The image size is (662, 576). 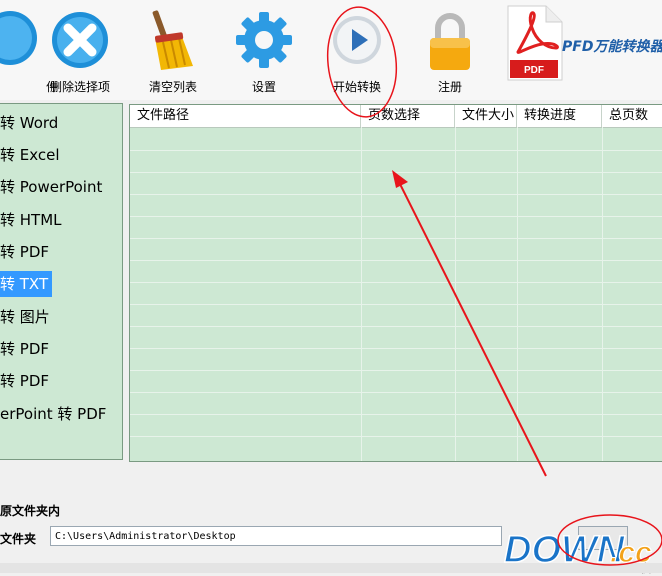 I want to click on sidebar-item-txt: 转 TXT, so click(x=26, y=284).